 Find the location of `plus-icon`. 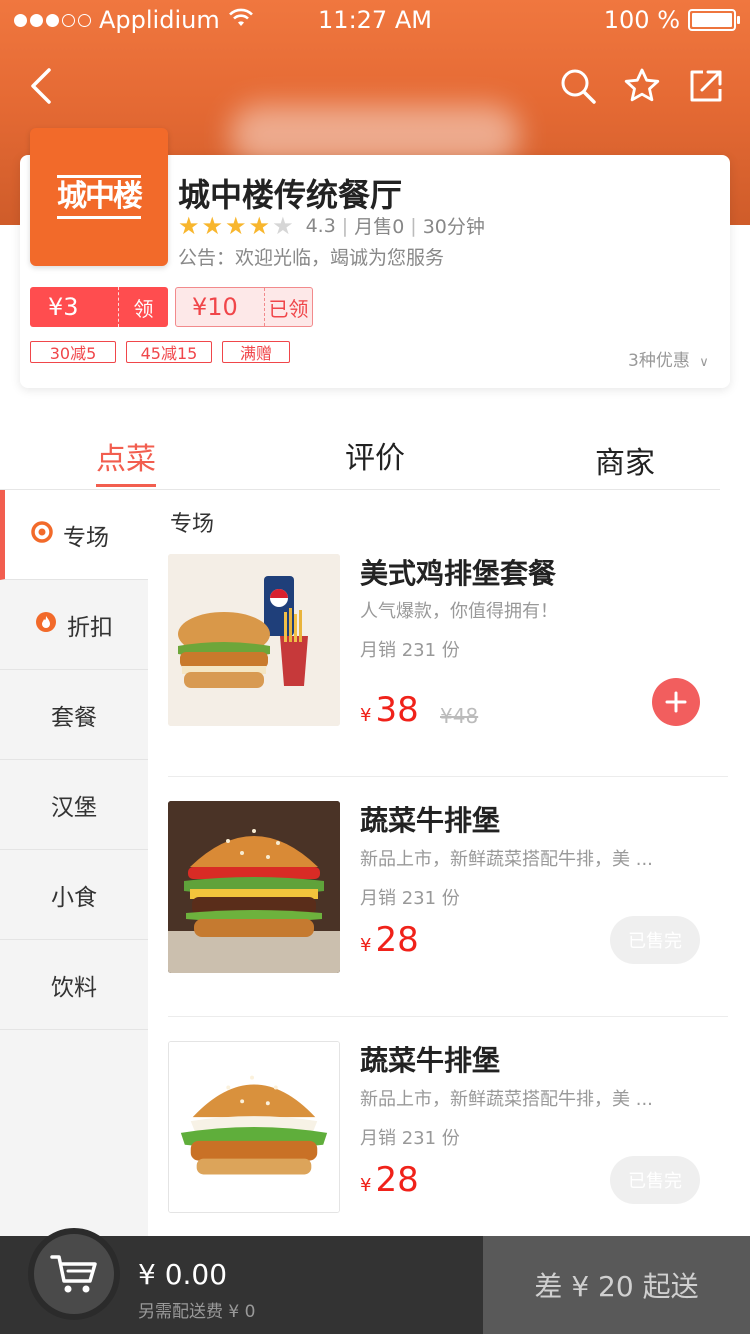

plus-icon is located at coordinates (676, 702).